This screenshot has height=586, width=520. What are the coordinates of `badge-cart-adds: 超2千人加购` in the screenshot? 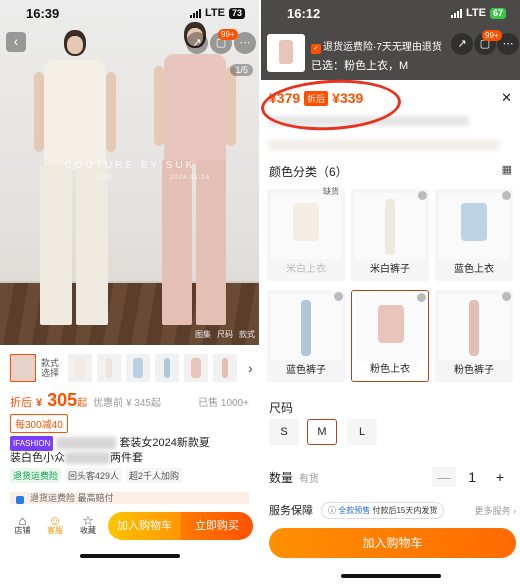 It's located at (154, 475).